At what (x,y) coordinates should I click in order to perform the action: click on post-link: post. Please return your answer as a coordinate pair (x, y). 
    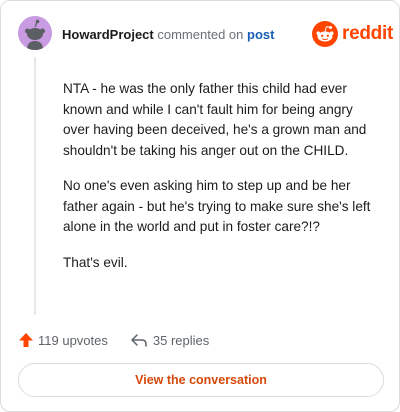
    Looking at the image, I should click on (260, 34).